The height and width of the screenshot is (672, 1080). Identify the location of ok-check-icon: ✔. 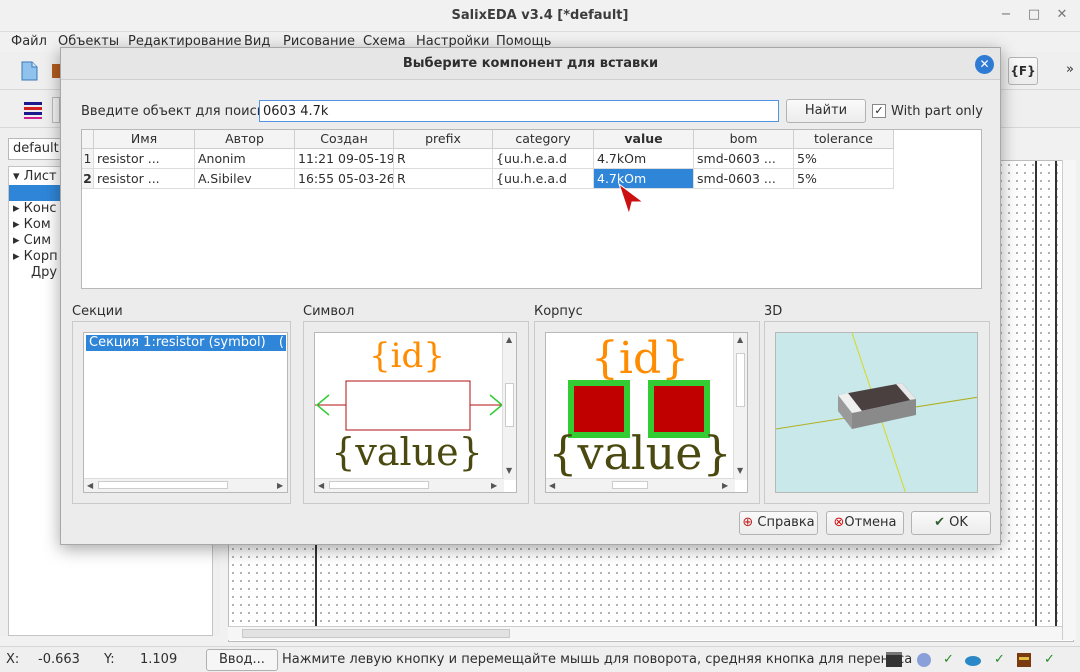
(939, 522).